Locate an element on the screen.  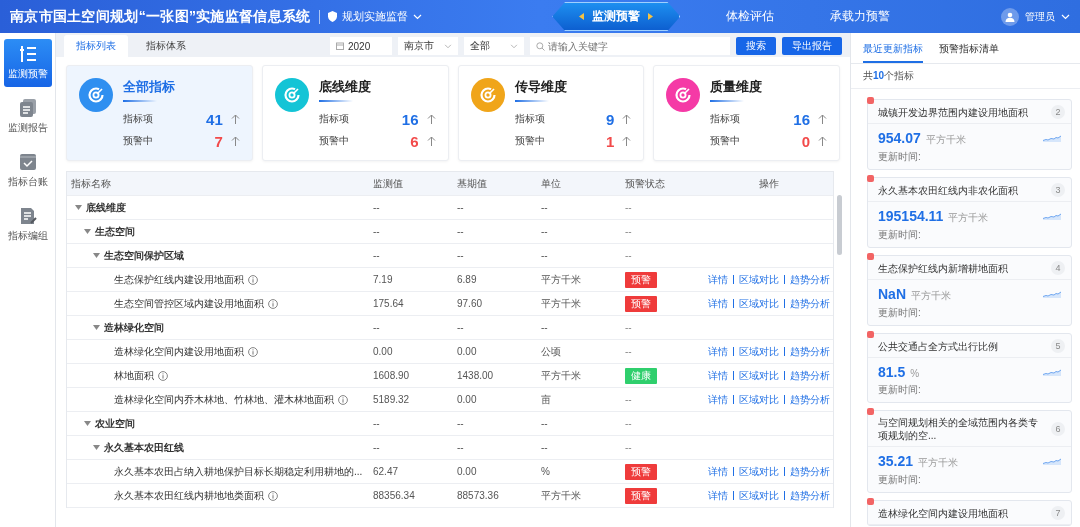
stat-card: 全部指标 指标项 41 预警中 7 is located at coordinates (159, 113).